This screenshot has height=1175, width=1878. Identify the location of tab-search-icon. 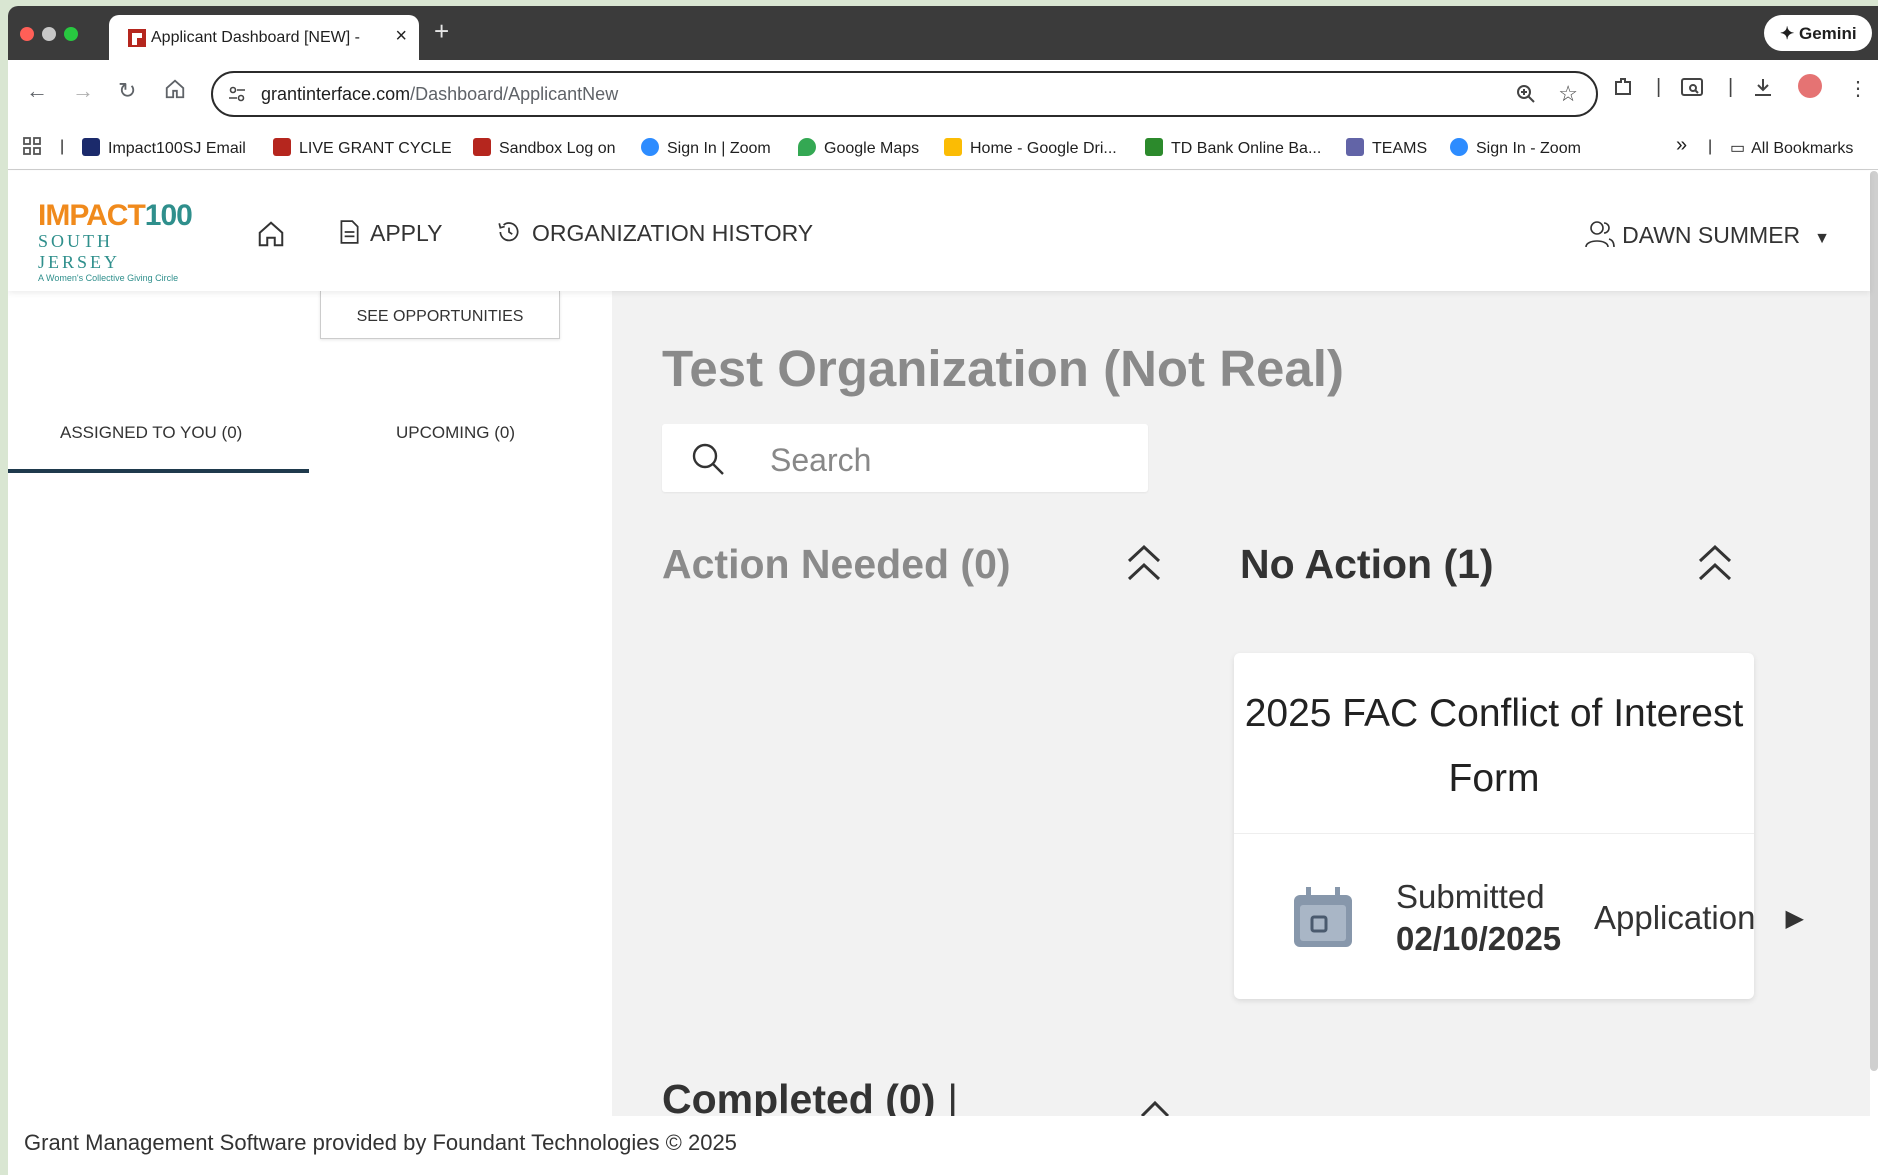
(1692, 90).